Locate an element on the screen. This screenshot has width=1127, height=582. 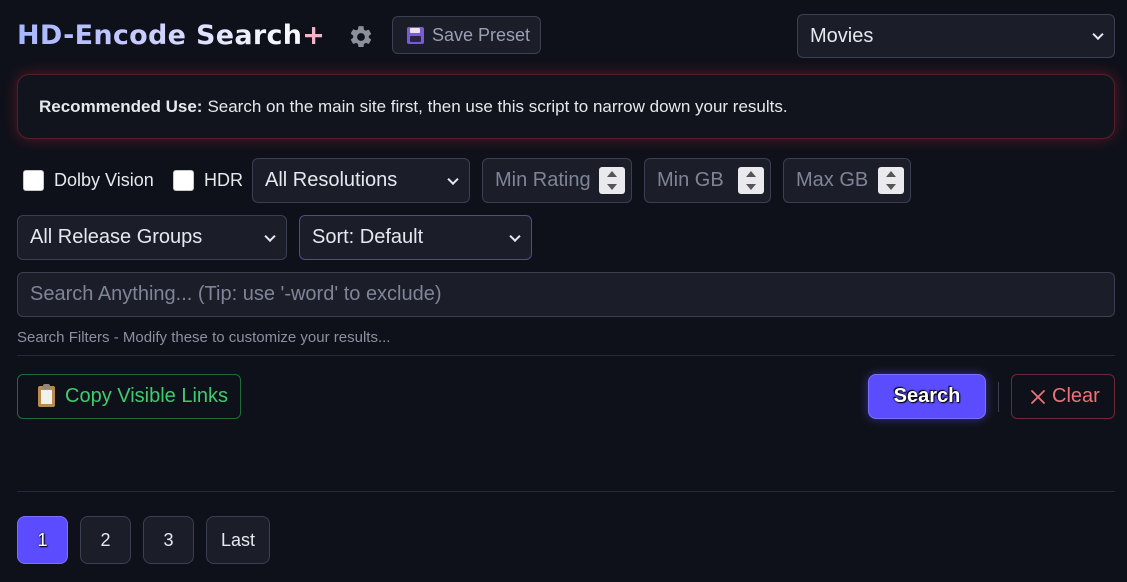
min-gb-spinner is located at coordinates (751, 180).